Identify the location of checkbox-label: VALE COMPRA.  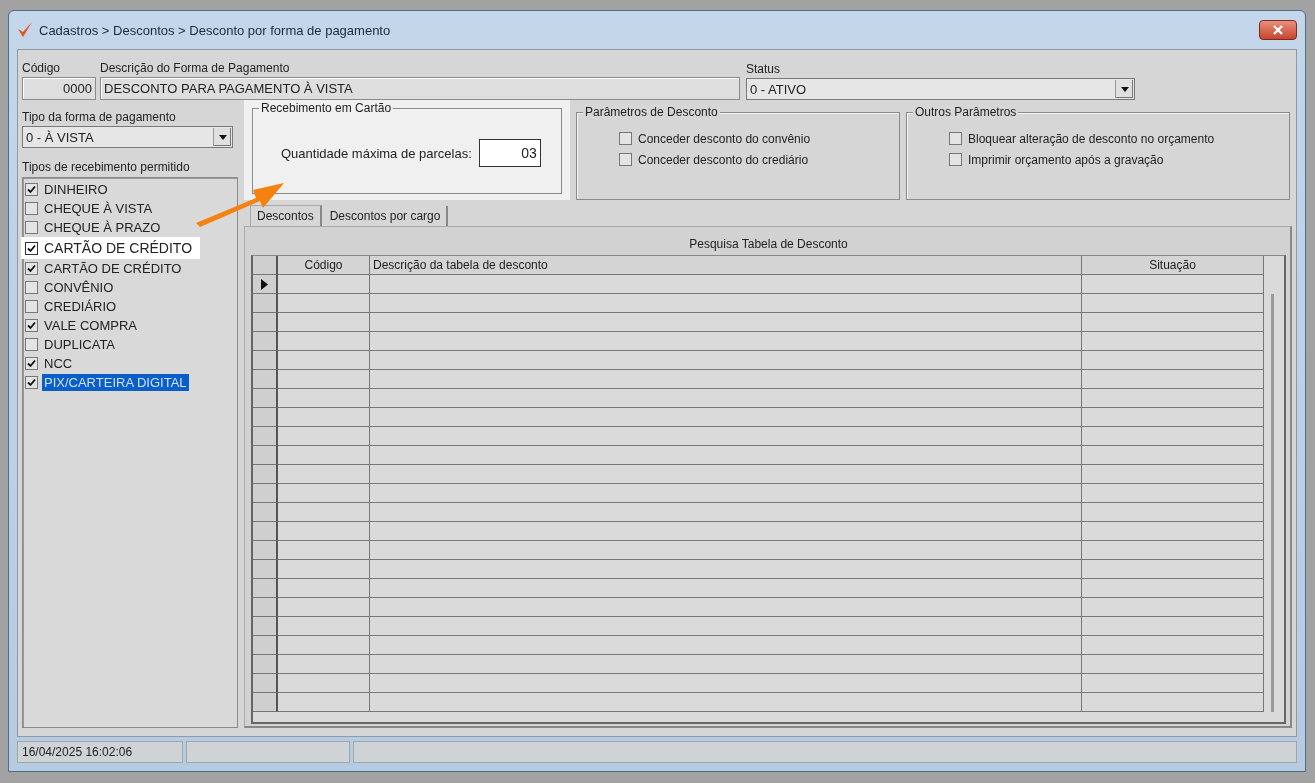
(90, 325).